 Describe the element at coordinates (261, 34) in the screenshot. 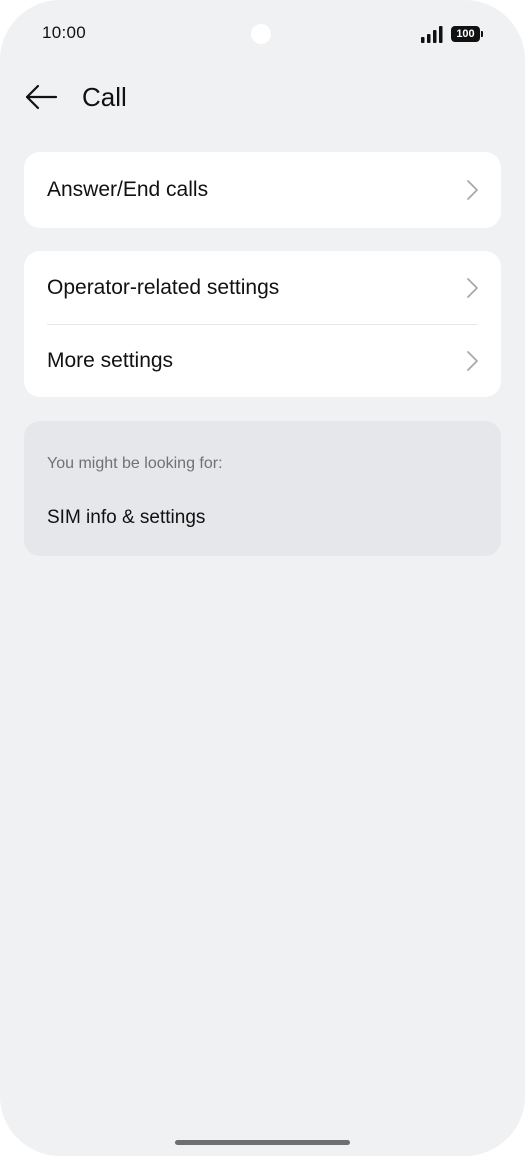

I see `front-camera-cutout` at that location.